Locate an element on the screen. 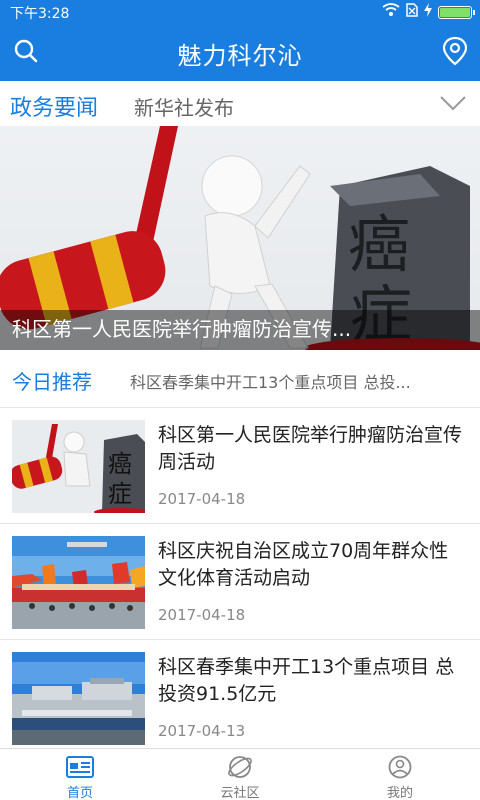 The image size is (480, 800). wifi-icon is located at coordinates (391, 12).